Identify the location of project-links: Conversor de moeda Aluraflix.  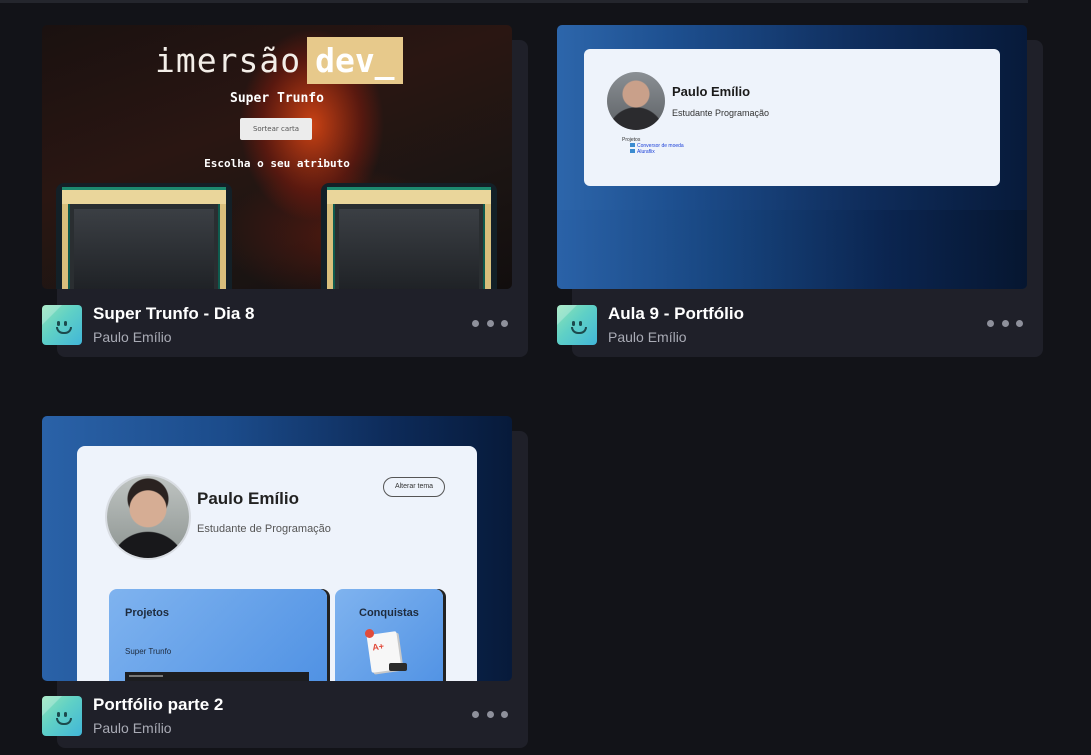
(657, 149).